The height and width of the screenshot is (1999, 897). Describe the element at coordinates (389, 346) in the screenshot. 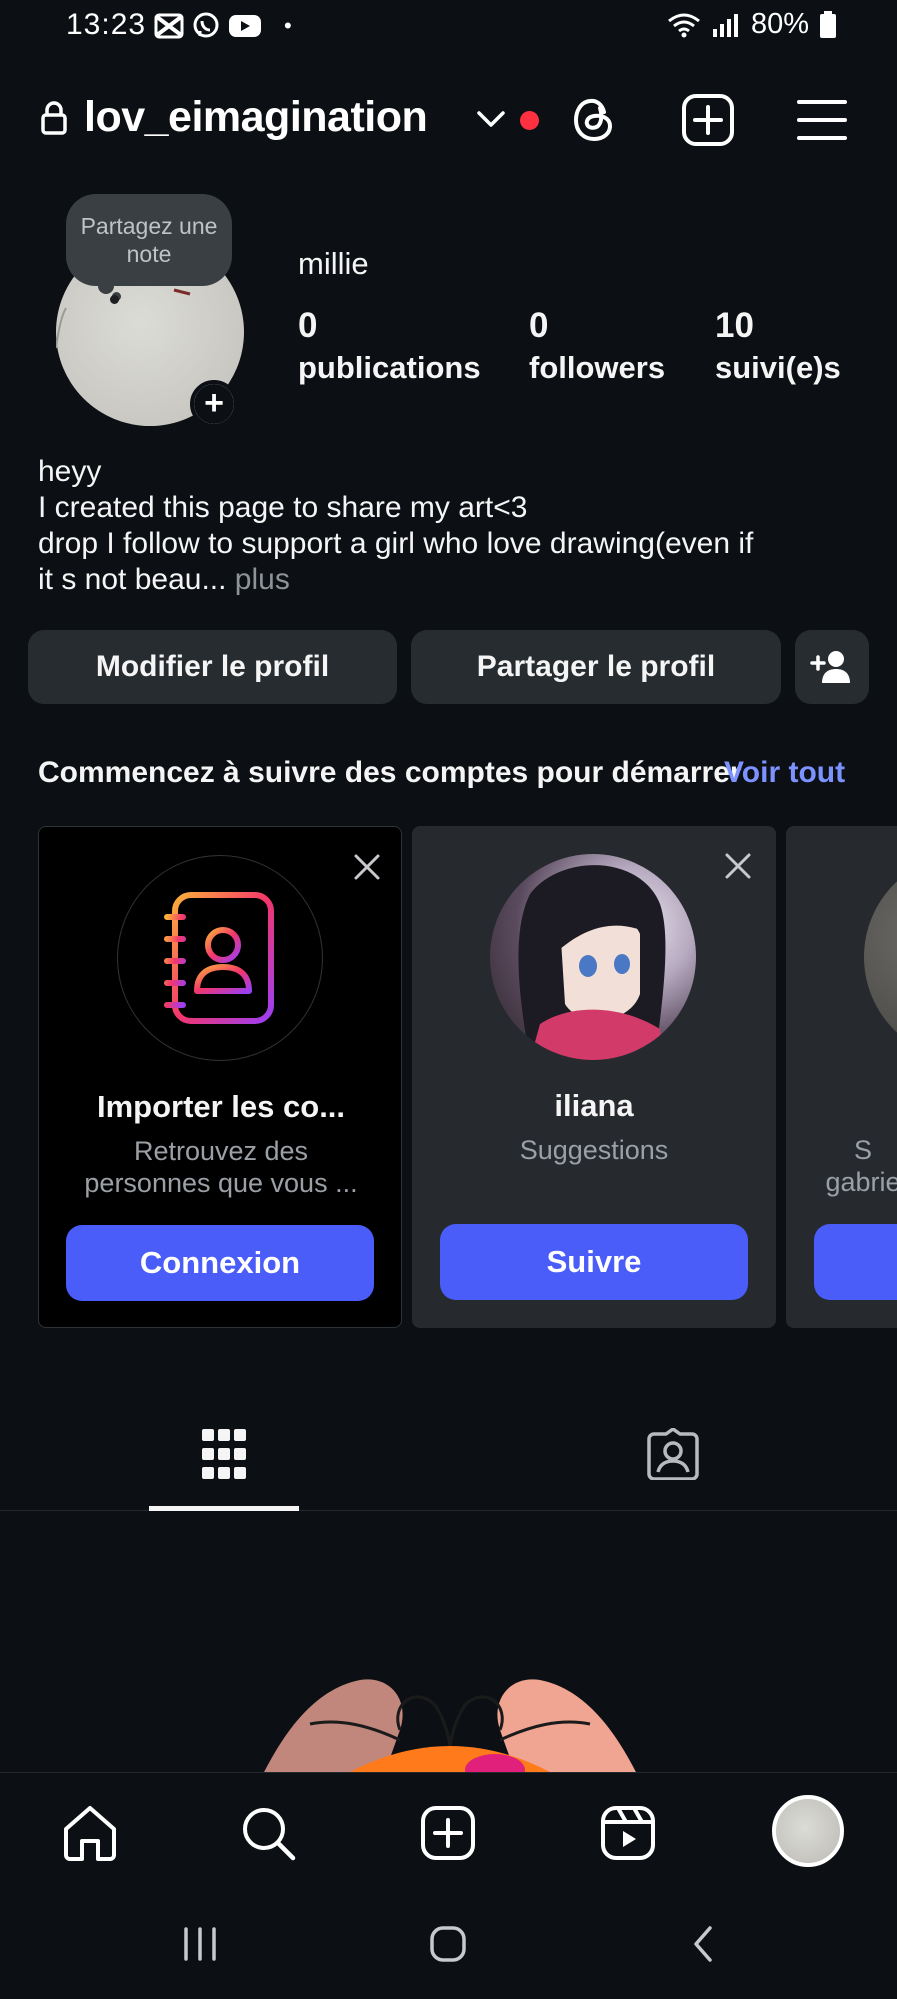

I see `stat-publications: 0 publications` at that location.